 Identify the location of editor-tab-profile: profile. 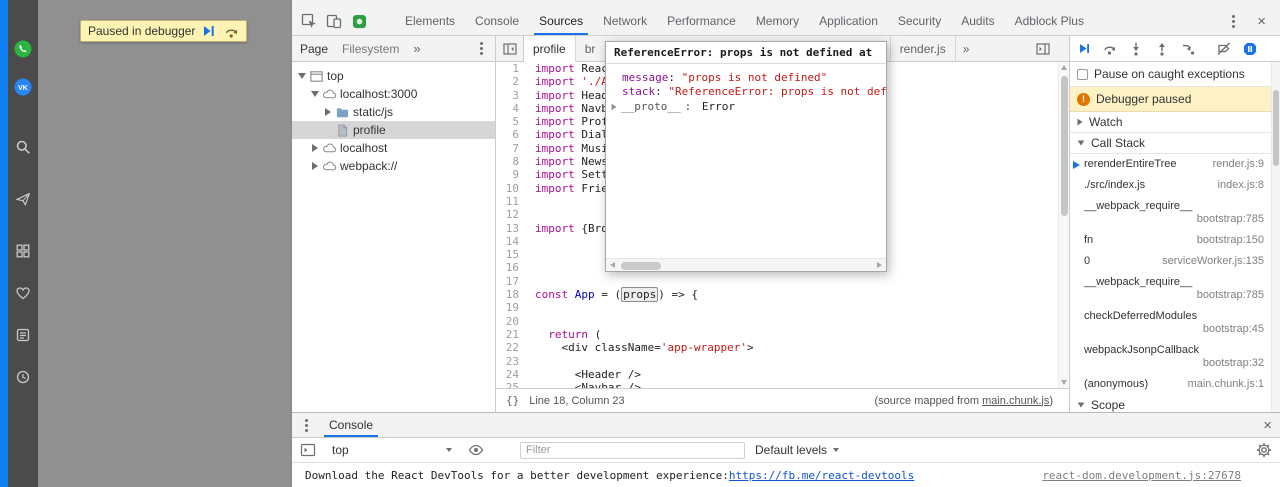
(549, 49).